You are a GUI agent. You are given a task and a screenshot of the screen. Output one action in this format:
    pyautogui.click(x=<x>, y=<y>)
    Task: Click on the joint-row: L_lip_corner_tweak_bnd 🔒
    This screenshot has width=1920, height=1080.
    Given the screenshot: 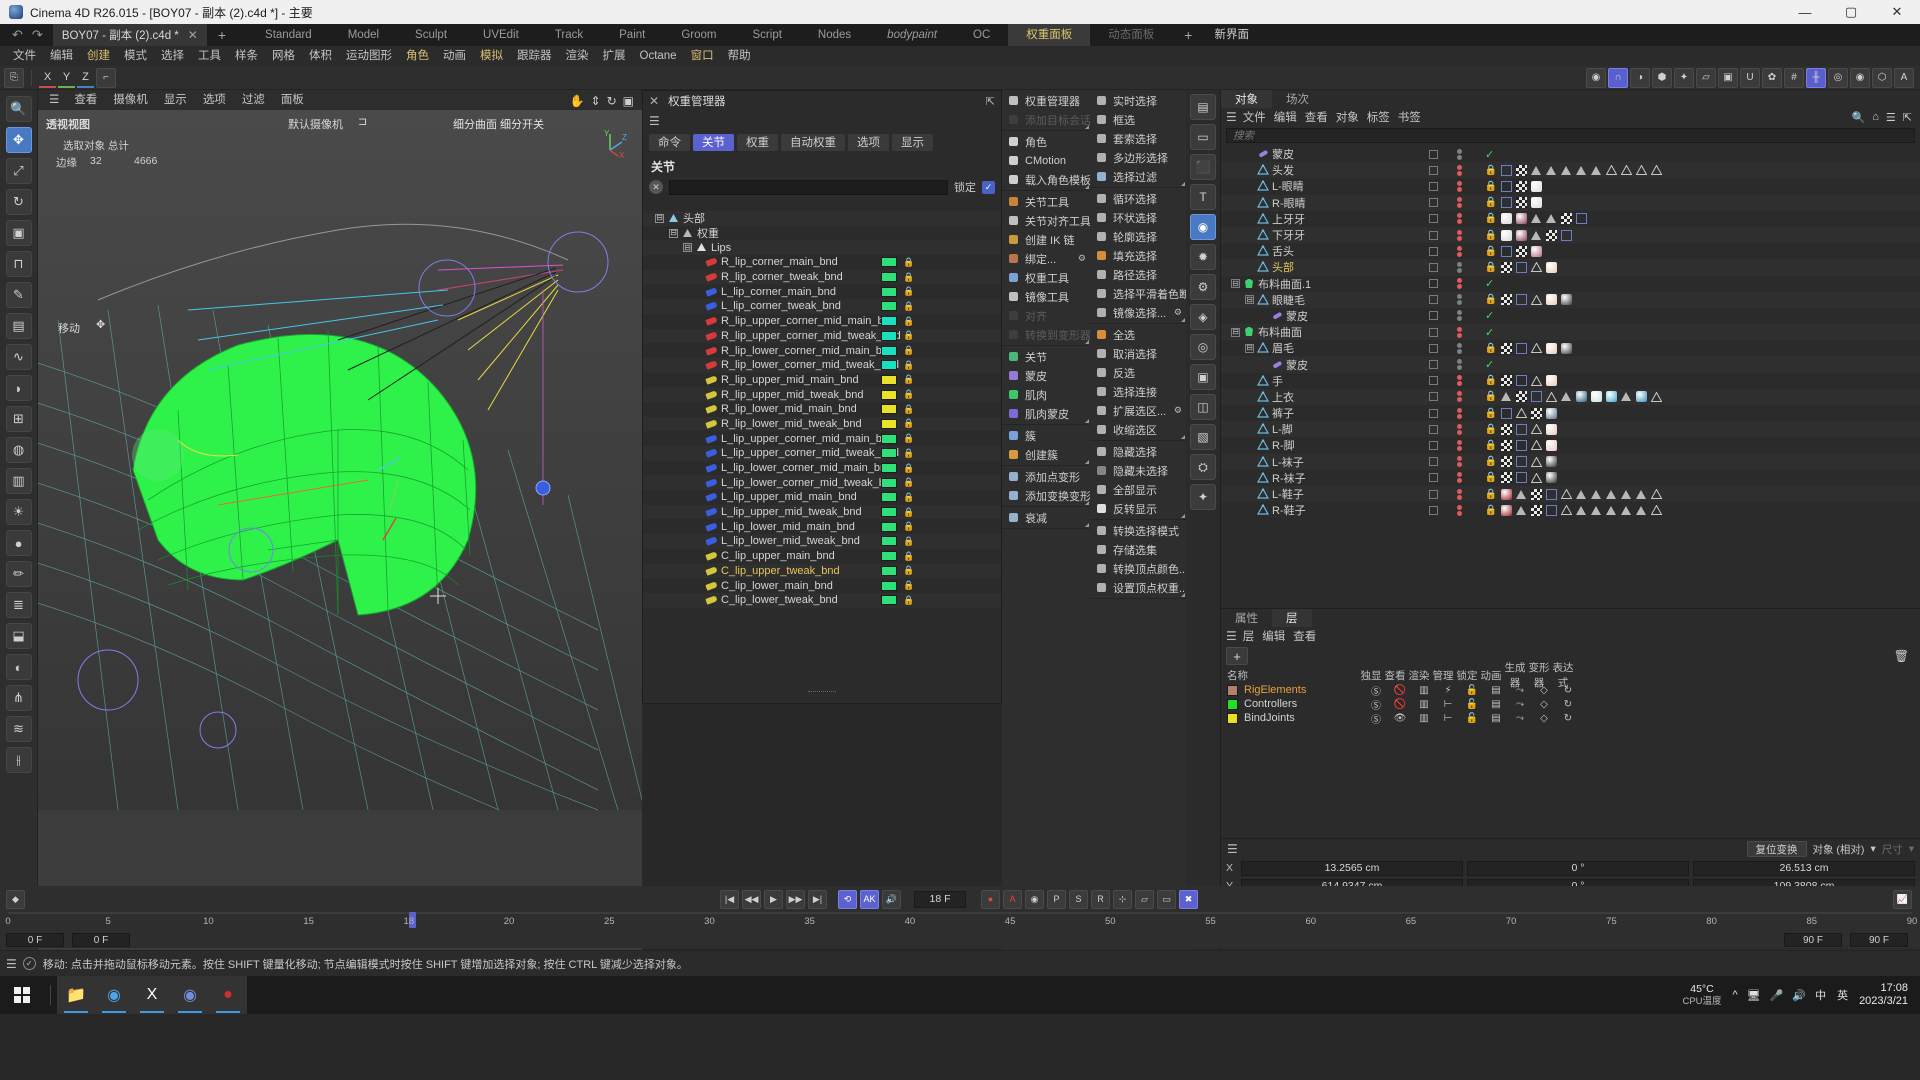 What is the action you would take?
    pyautogui.click(x=822, y=306)
    